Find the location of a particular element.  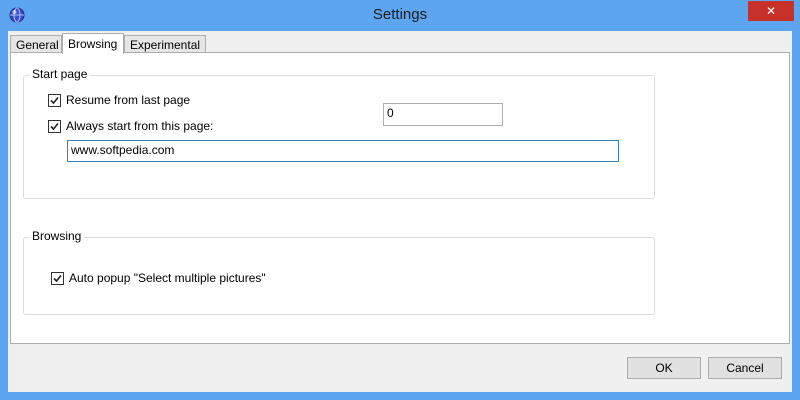

title-bar: Settings ✕ is located at coordinates (400, 15).